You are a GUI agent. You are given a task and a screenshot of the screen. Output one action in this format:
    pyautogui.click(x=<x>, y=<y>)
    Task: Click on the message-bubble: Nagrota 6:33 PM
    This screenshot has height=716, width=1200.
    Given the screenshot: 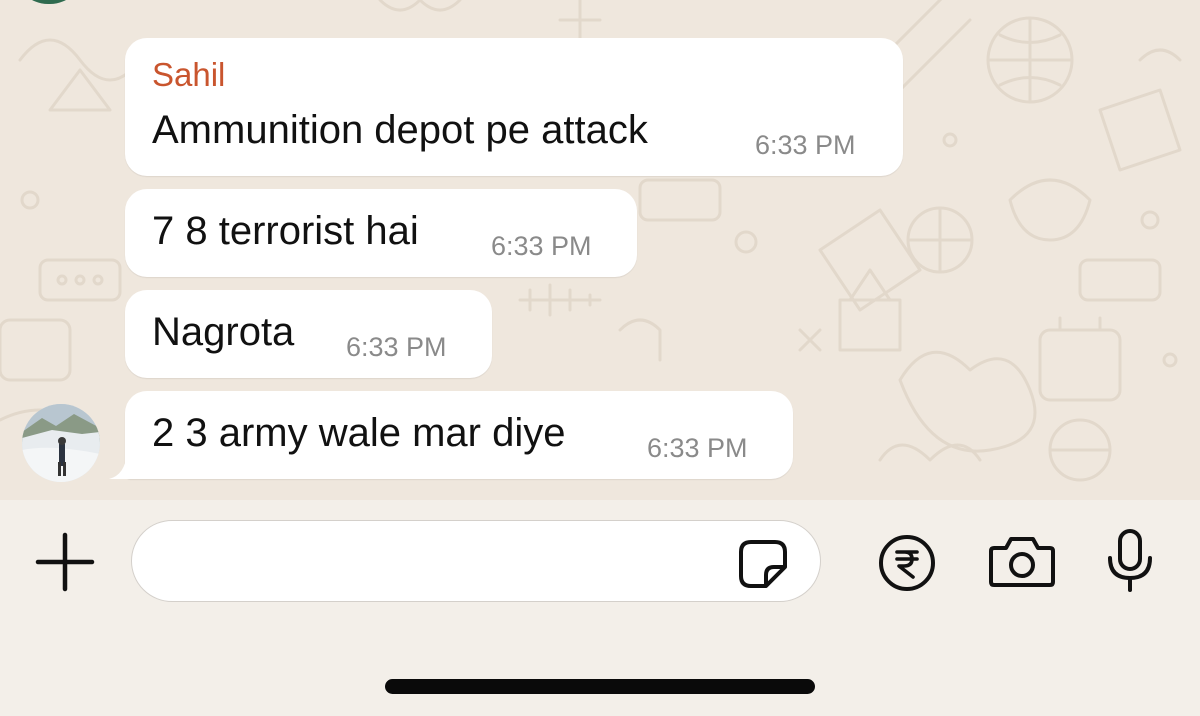 What is the action you would take?
    pyautogui.click(x=308, y=334)
    